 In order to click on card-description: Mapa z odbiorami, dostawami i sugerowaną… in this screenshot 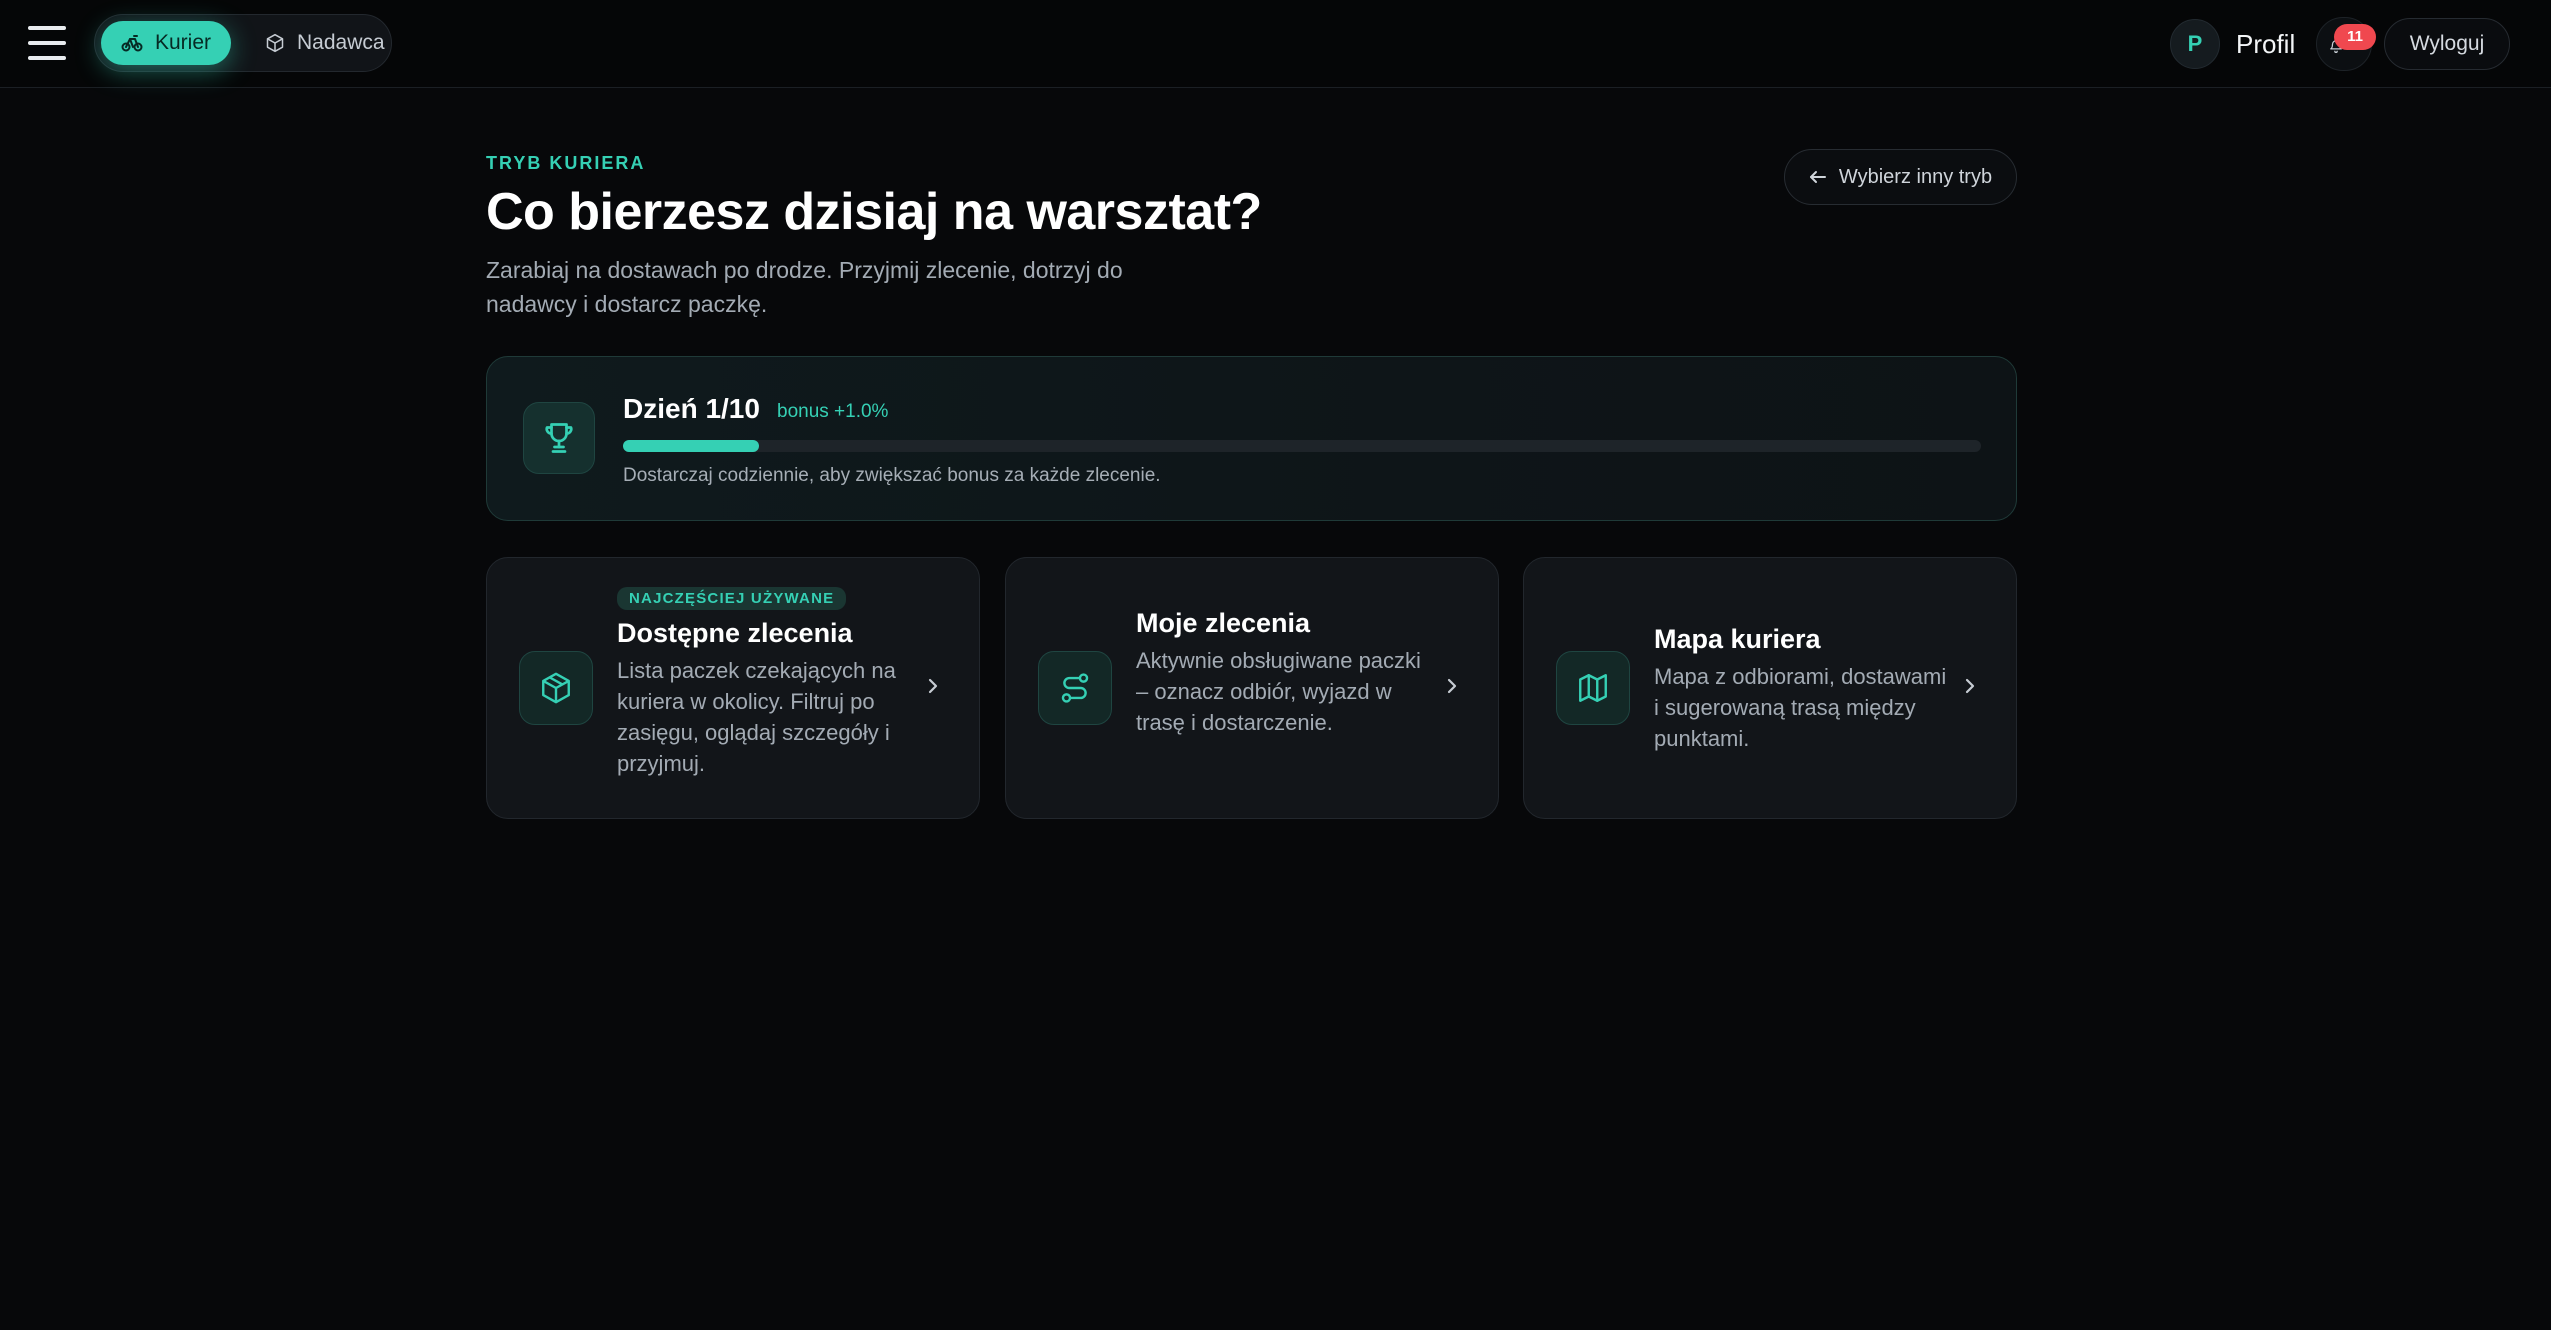, I will do `click(1800, 707)`.